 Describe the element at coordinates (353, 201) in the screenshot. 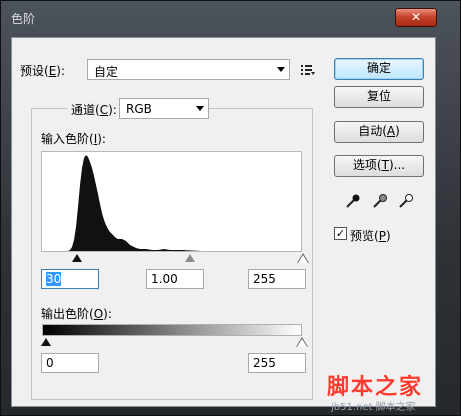

I see `black-eyedropper-icon` at that location.